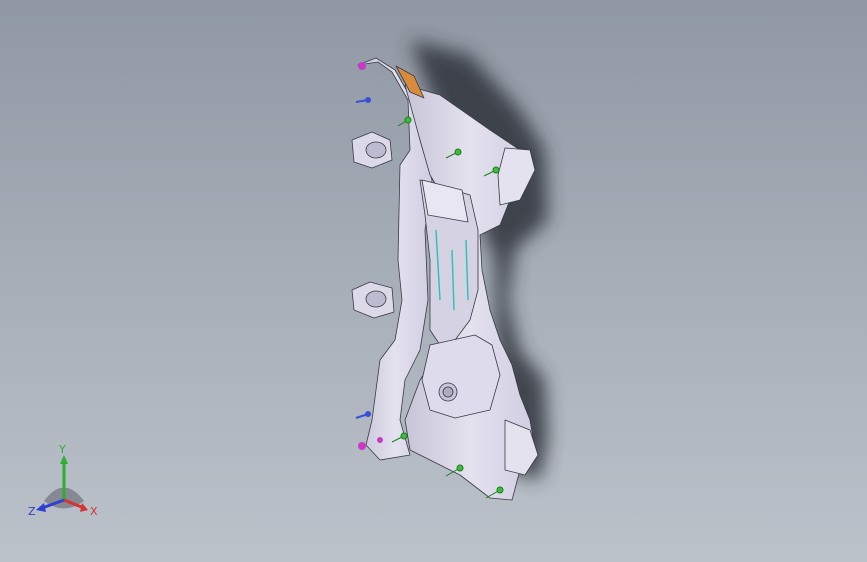 Image resolution: width=867 pixels, height=562 pixels. What do you see at coordinates (67, 484) in the screenshot?
I see `reference-triad: Y X Z` at bounding box center [67, 484].